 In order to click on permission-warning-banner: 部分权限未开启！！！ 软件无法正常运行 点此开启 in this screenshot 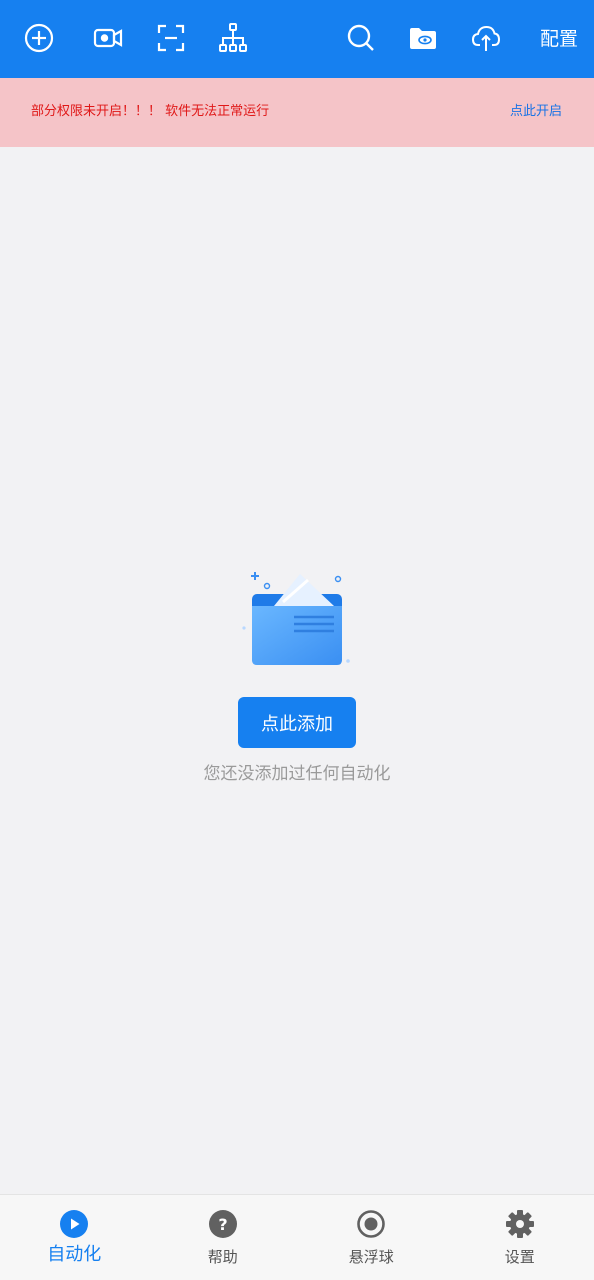, I will do `click(297, 112)`.